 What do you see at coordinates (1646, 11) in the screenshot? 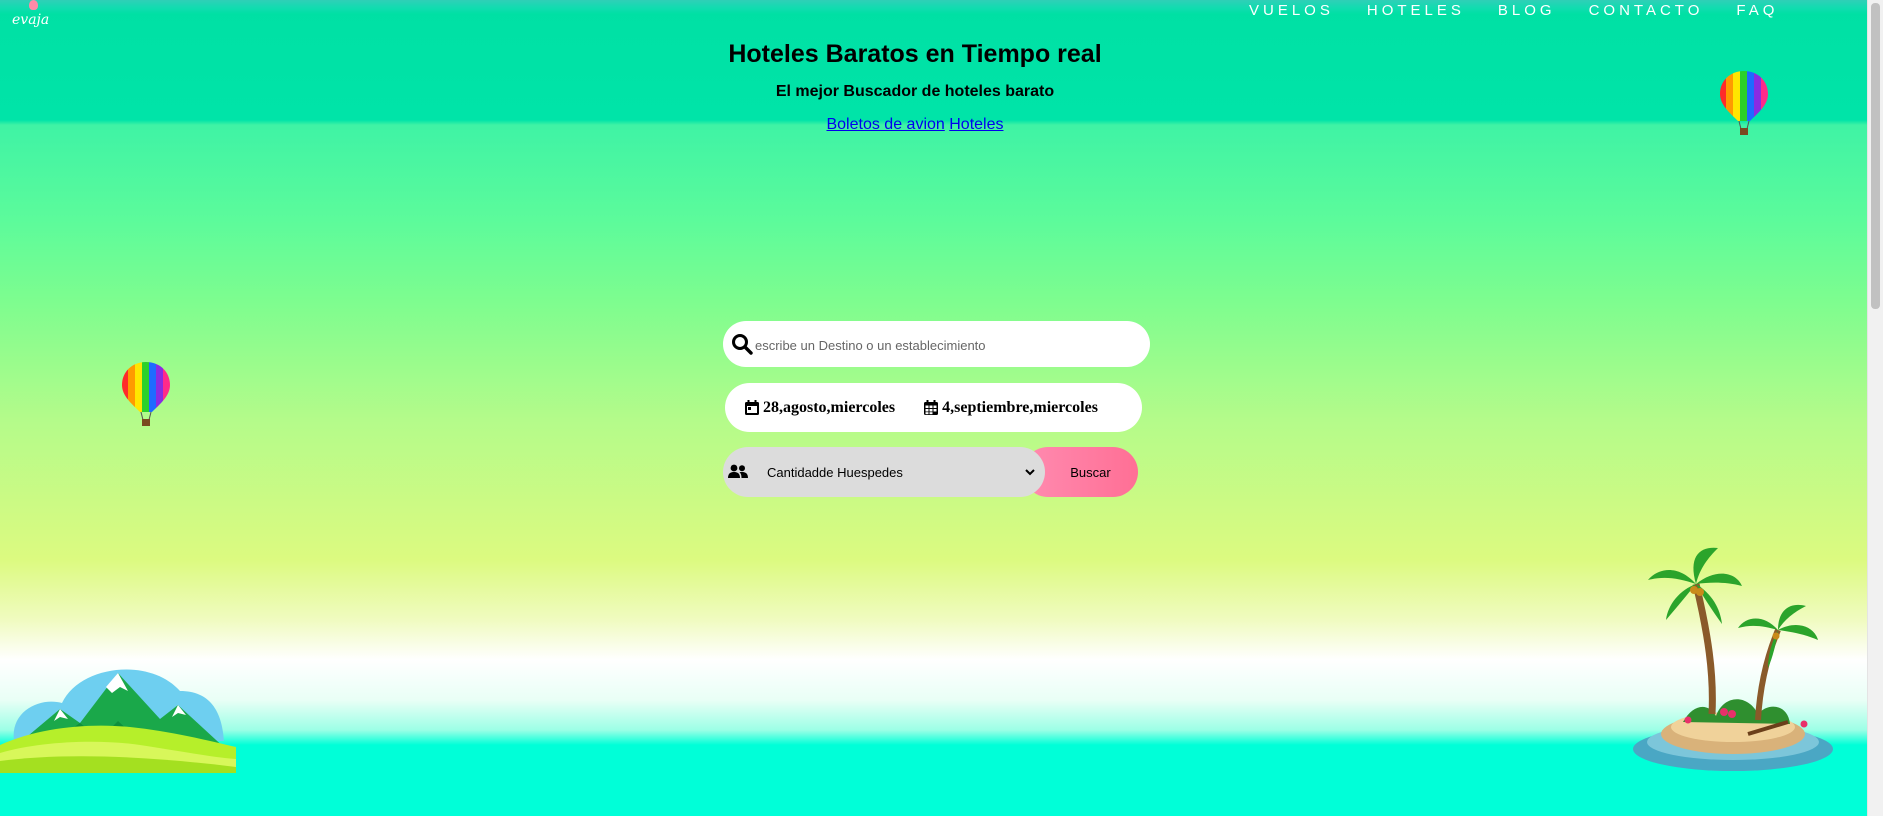
I see `nav-contacto: CONTACTO` at bounding box center [1646, 11].